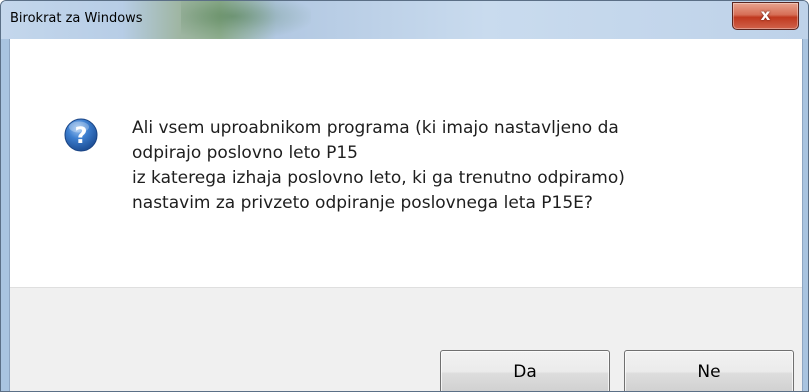 The width and height of the screenshot is (809, 392). I want to click on close-icon: x, so click(765, 15).